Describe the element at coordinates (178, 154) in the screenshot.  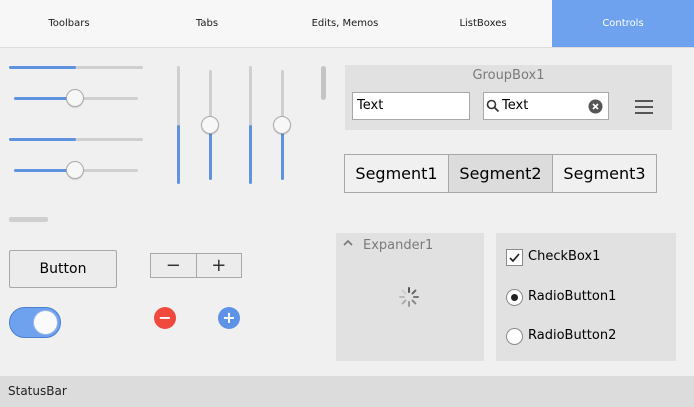
I see `vtrackbar-1-fill` at that location.